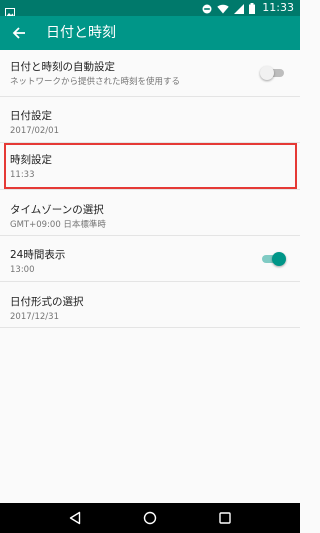  I want to click on 24-hour-format-switch, so click(273, 258).